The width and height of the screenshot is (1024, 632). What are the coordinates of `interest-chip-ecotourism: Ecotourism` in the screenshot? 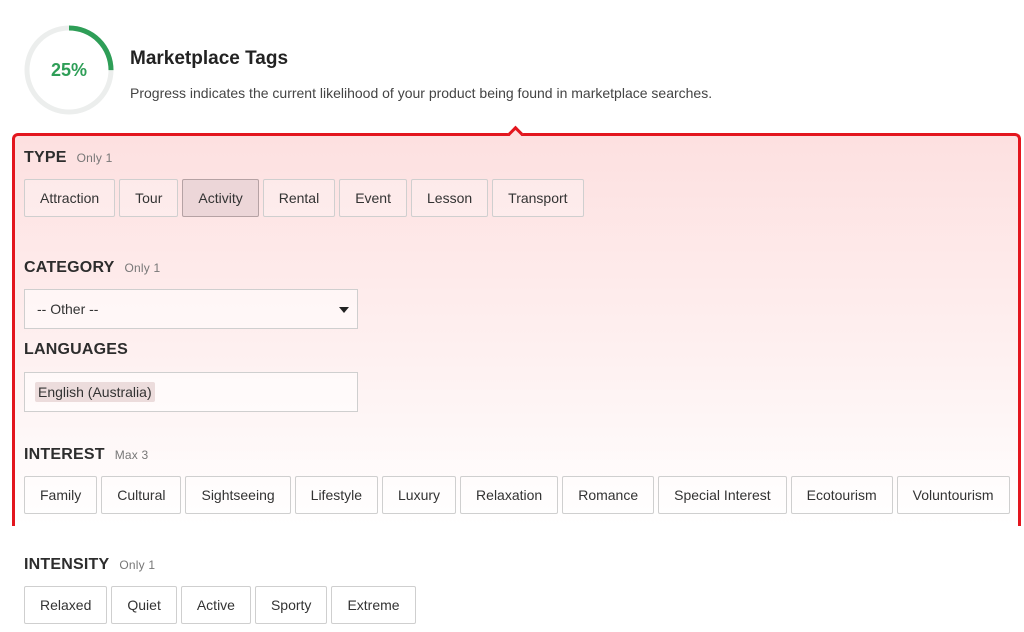 It's located at (841, 495).